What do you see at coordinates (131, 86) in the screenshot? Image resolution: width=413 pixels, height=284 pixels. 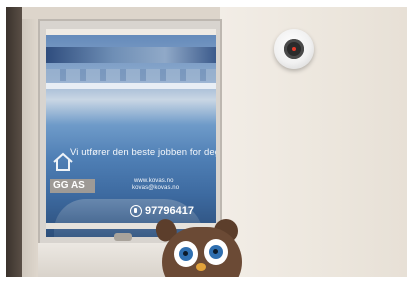 I see `reflected-roofline` at bounding box center [131, 86].